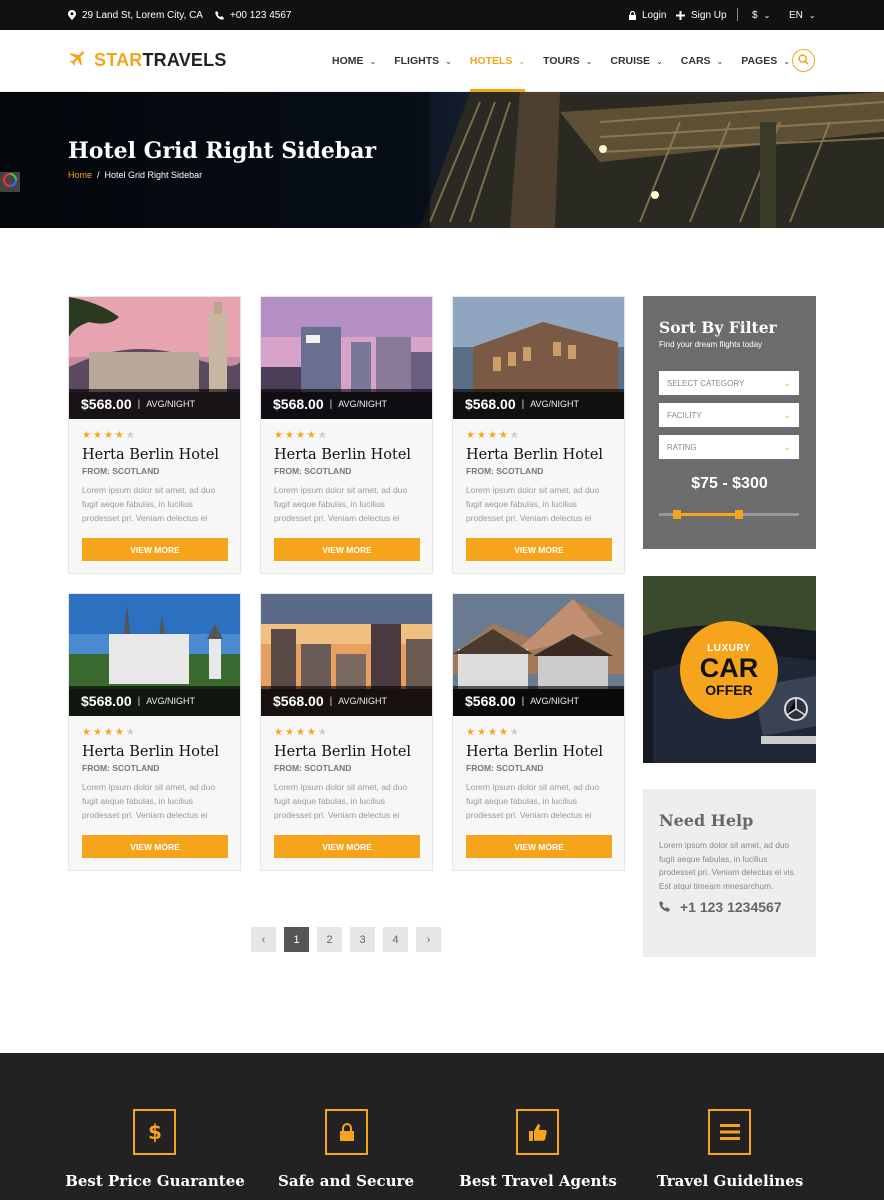 This screenshot has width=884, height=1200. Describe the element at coordinates (755, 15) in the screenshot. I see `currency-value: $` at that location.